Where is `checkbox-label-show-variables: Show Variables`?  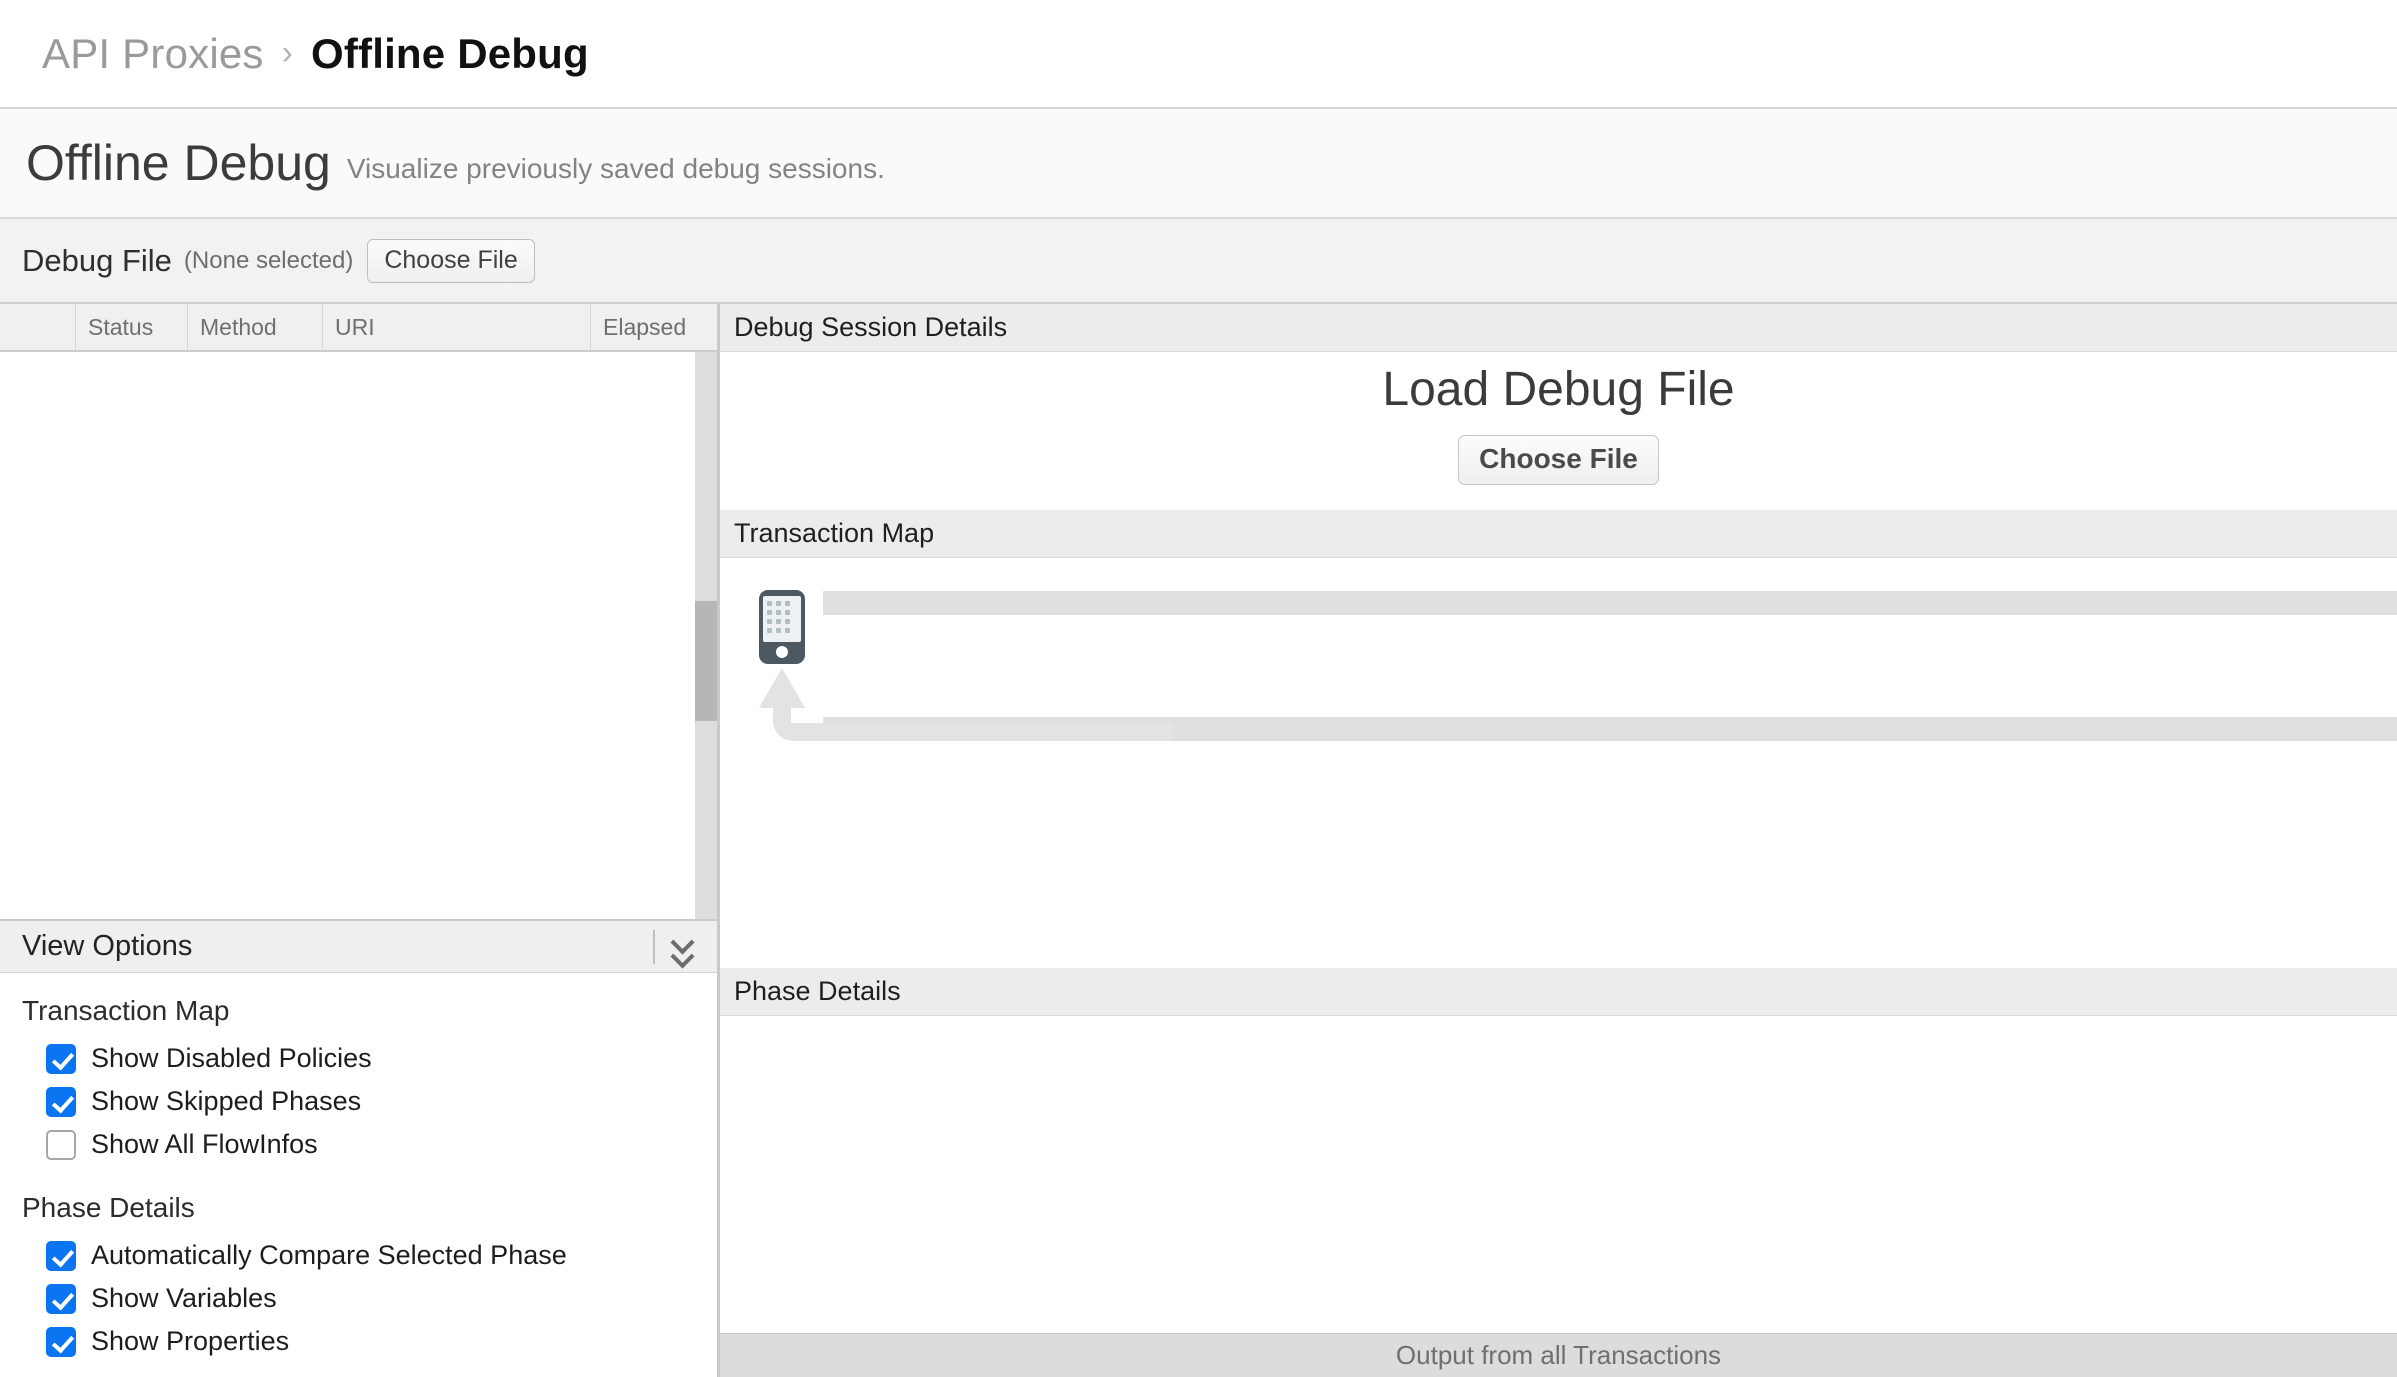
checkbox-label-show-variables: Show Variables is located at coordinates (184, 1298).